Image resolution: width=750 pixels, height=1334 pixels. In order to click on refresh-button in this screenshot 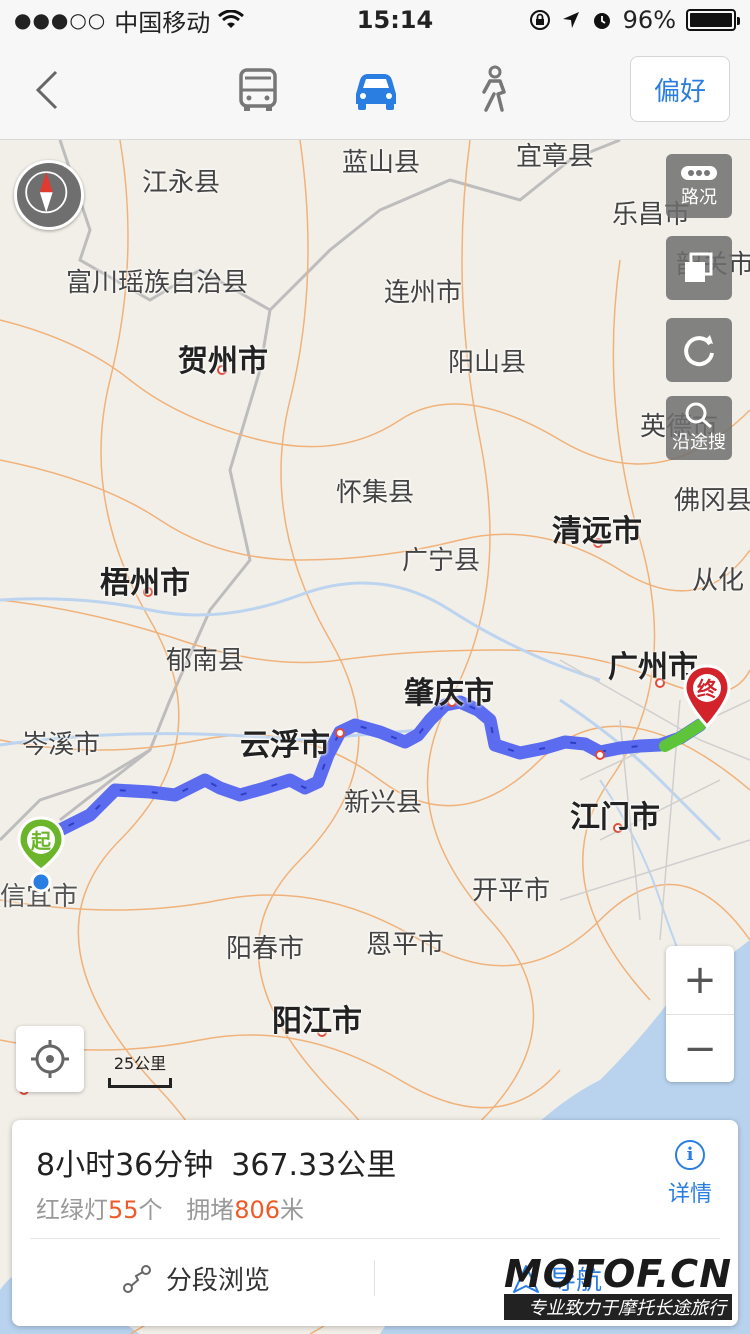, I will do `click(699, 350)`.